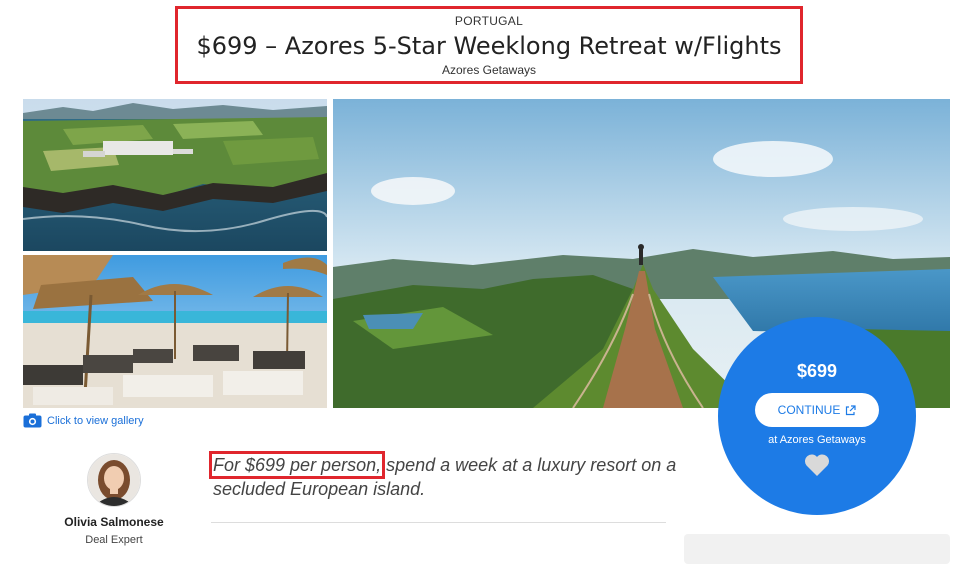 The width and height of the screenshot is (976, 564). I want to click on author-card: Olivia Salmonese Deal Expert, so click(114, 499).